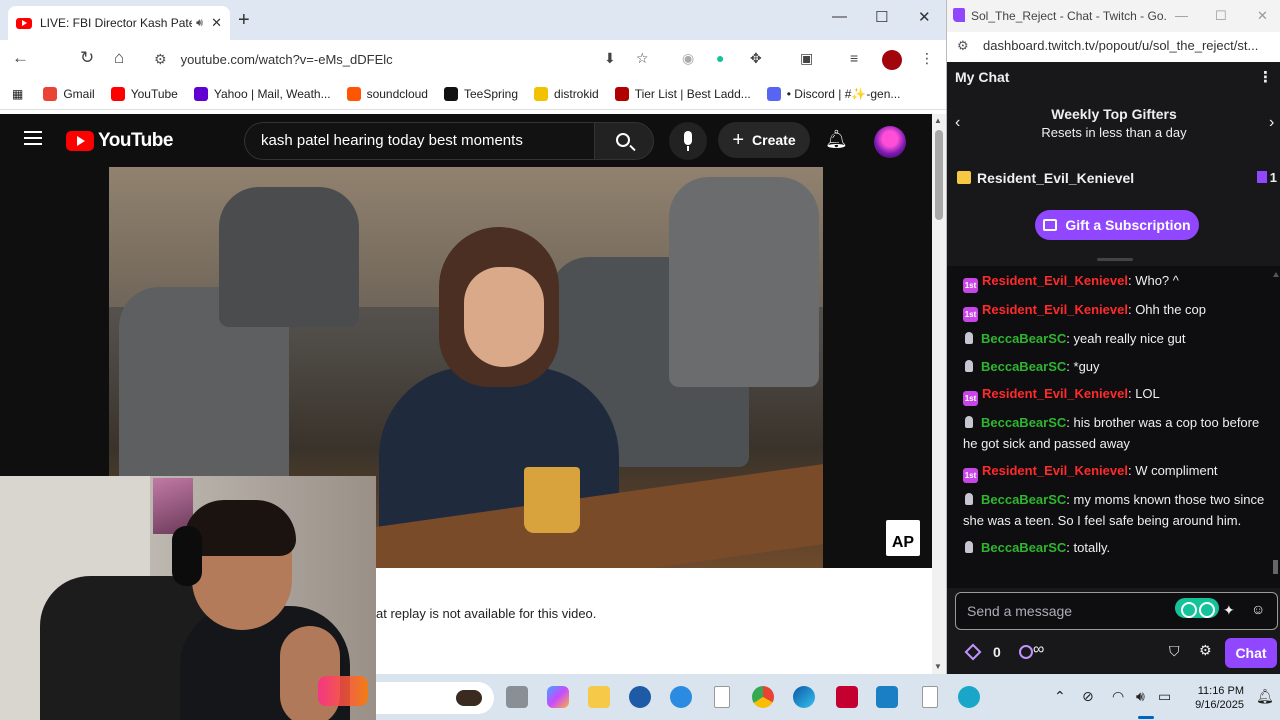 This screenshot has width=1280, height=720. I want to click on grammarly-icon, so click(1197, 608).